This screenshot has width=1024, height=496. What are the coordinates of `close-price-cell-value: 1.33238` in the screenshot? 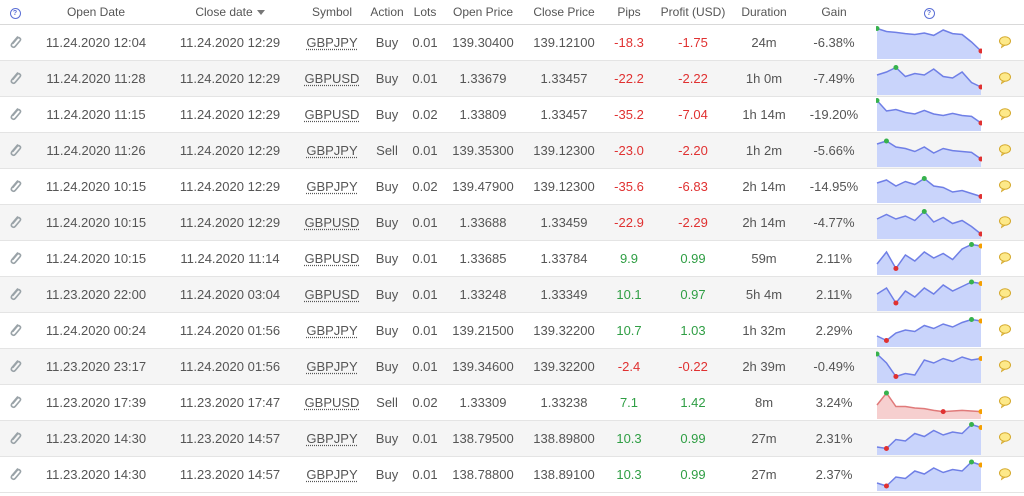 It's located at (564, 402).